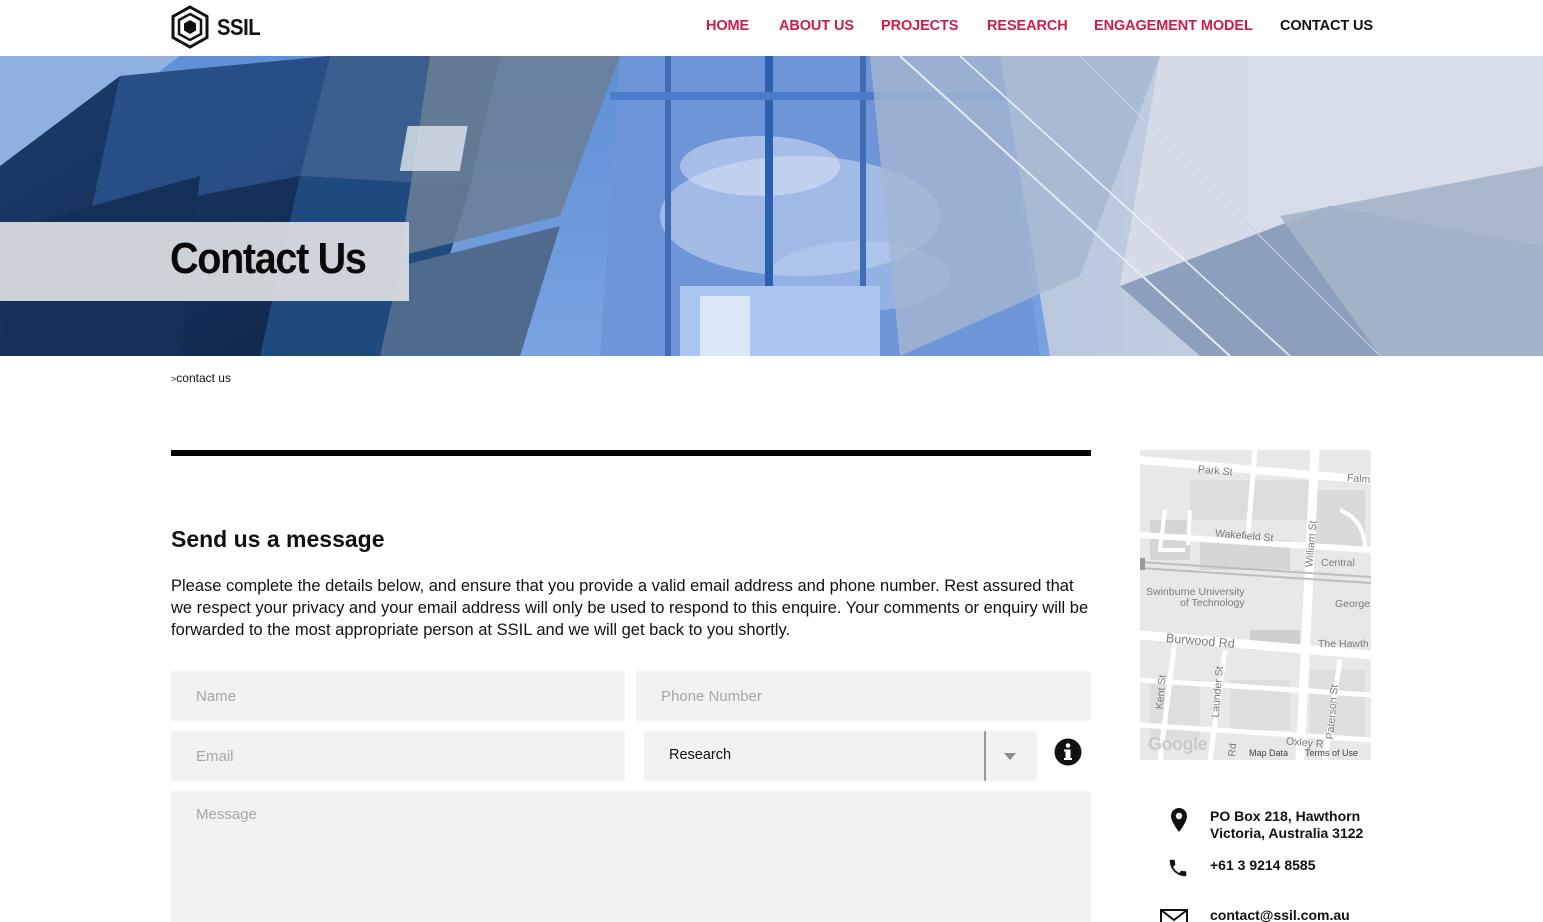  I want to click on breadcrumb: >contact us, so click(201, 378).